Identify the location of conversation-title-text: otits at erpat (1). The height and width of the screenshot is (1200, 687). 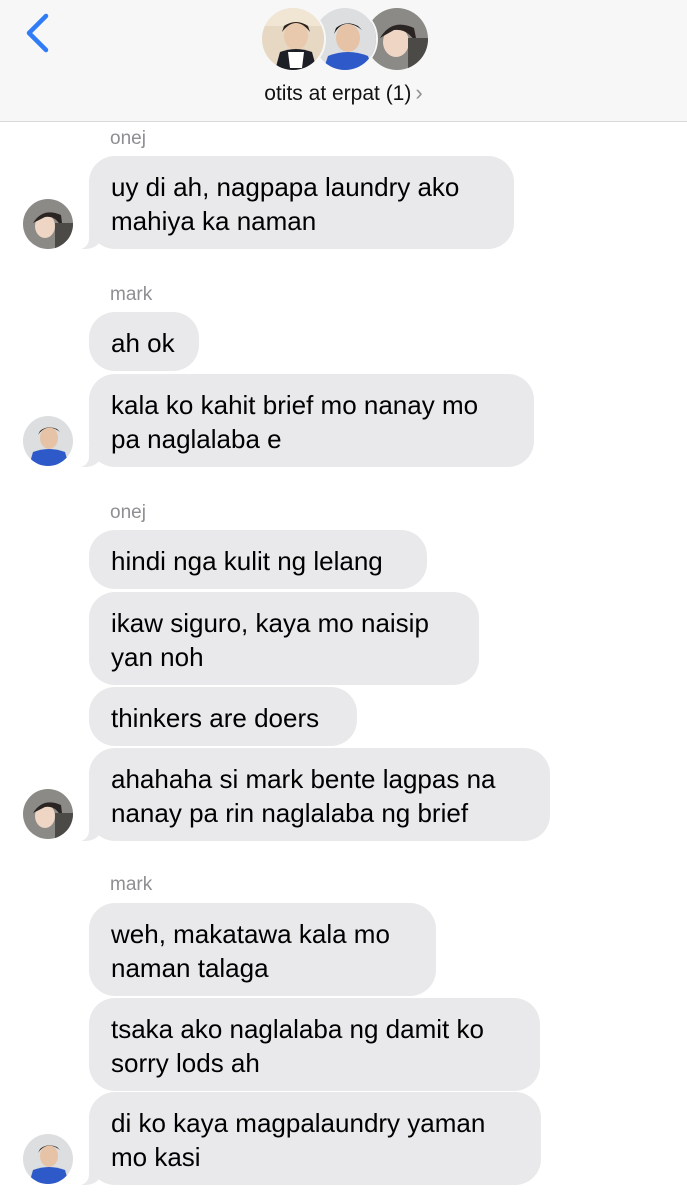
(338, 93).